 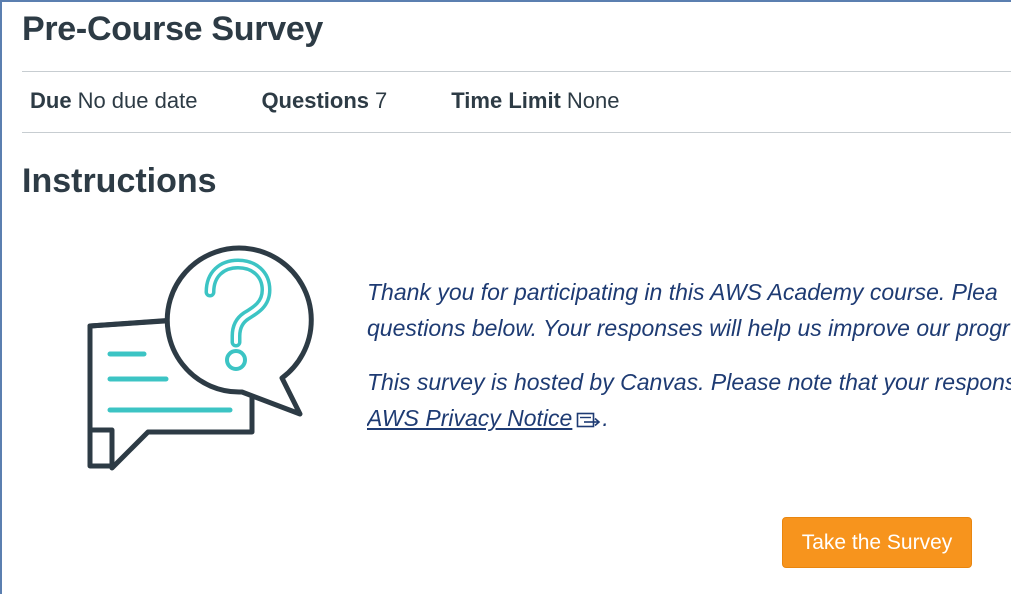 What do you see at coordinates (877, 542) in the screenshot?
I see `take-survey-button: Take the Survey` at bounding box center [877, 542].